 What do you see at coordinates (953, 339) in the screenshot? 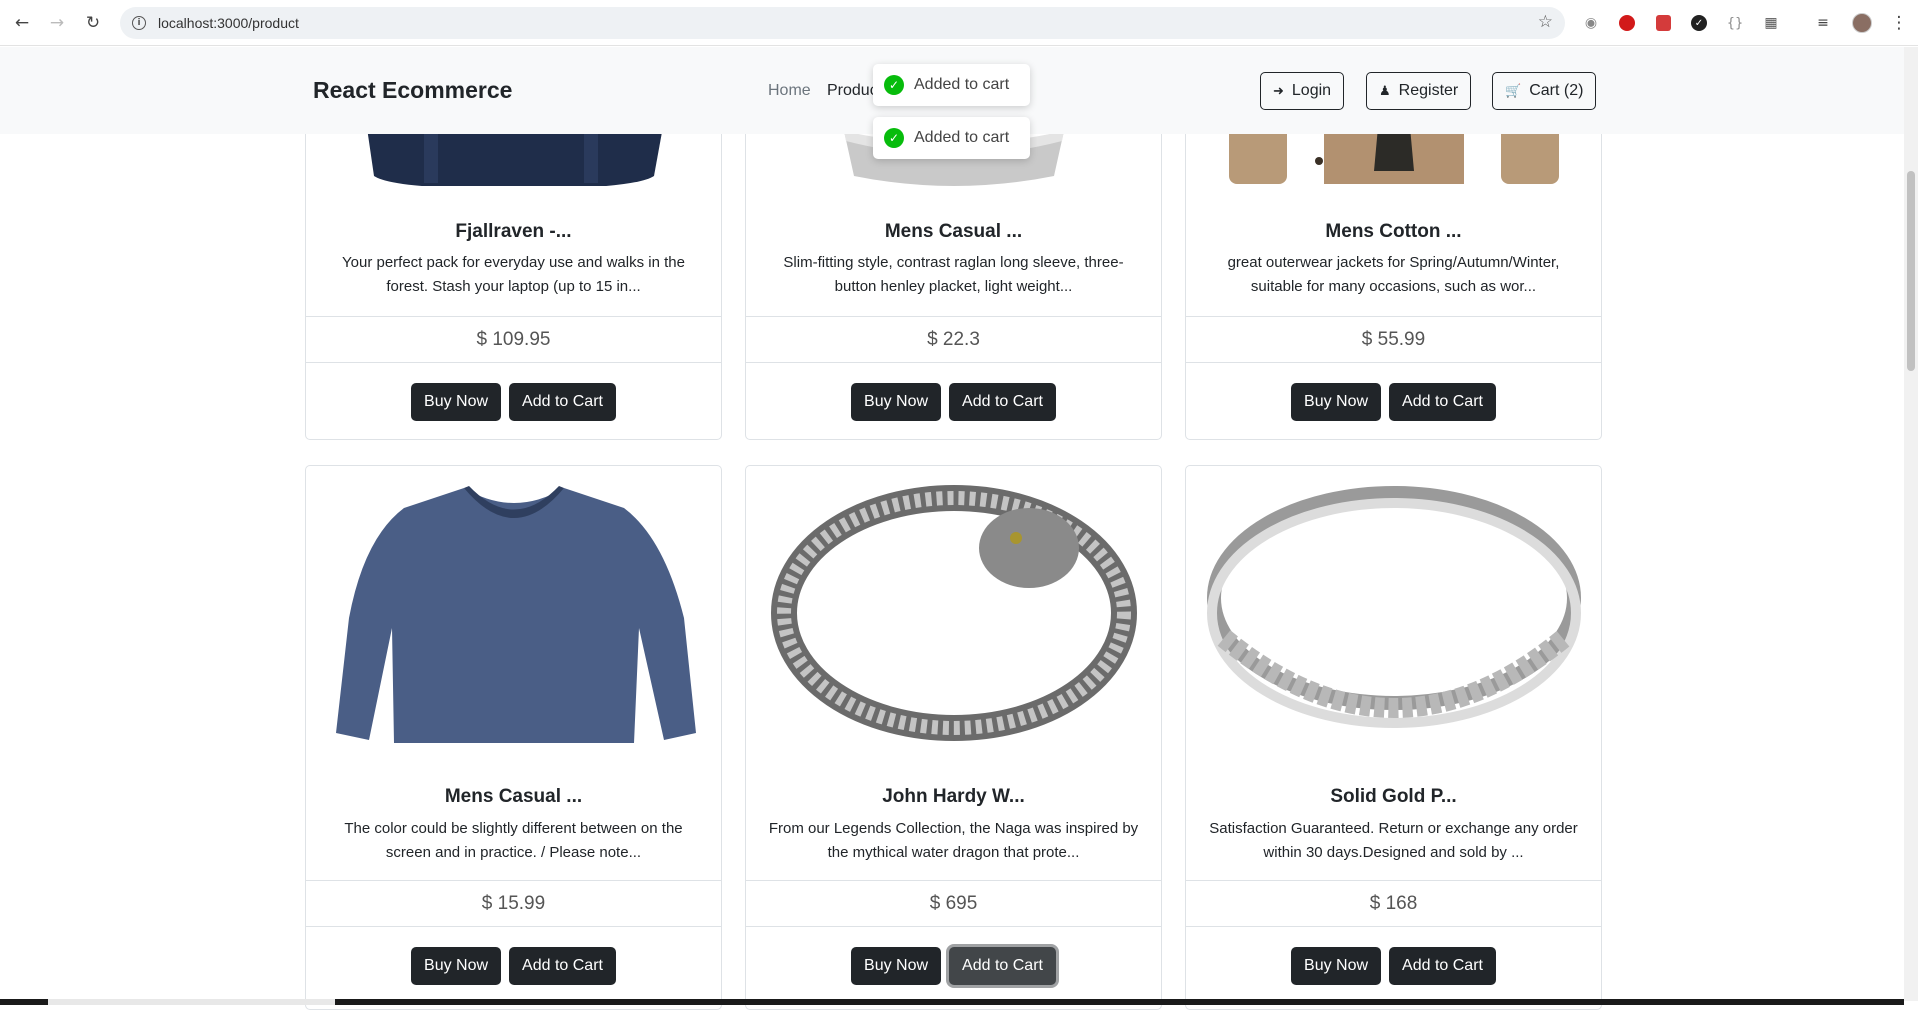
I see `product-price: $ 22.3` at bounding box center [953, 339].